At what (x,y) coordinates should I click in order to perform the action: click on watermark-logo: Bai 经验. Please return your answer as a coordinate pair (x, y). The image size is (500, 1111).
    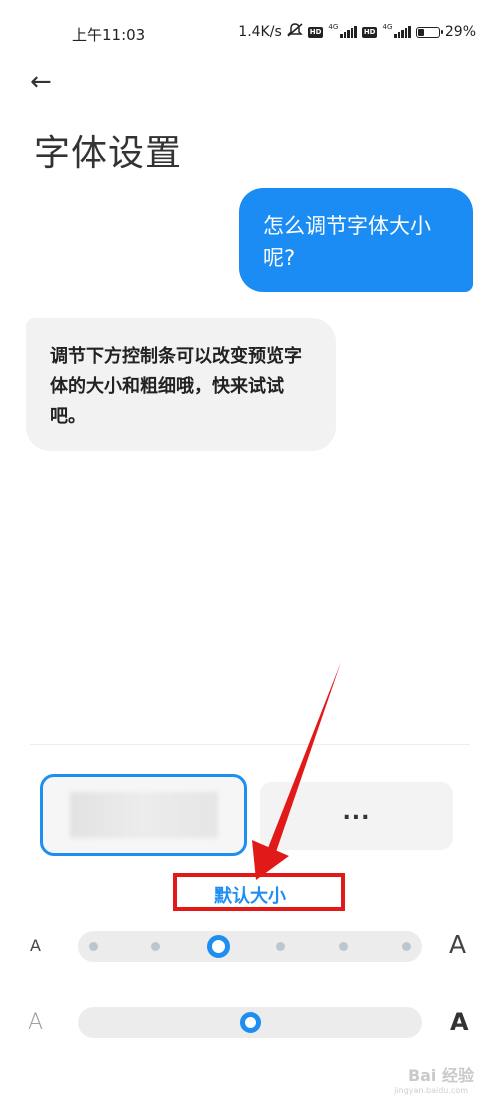
    Looking at the image, I should click on (440, 1075).